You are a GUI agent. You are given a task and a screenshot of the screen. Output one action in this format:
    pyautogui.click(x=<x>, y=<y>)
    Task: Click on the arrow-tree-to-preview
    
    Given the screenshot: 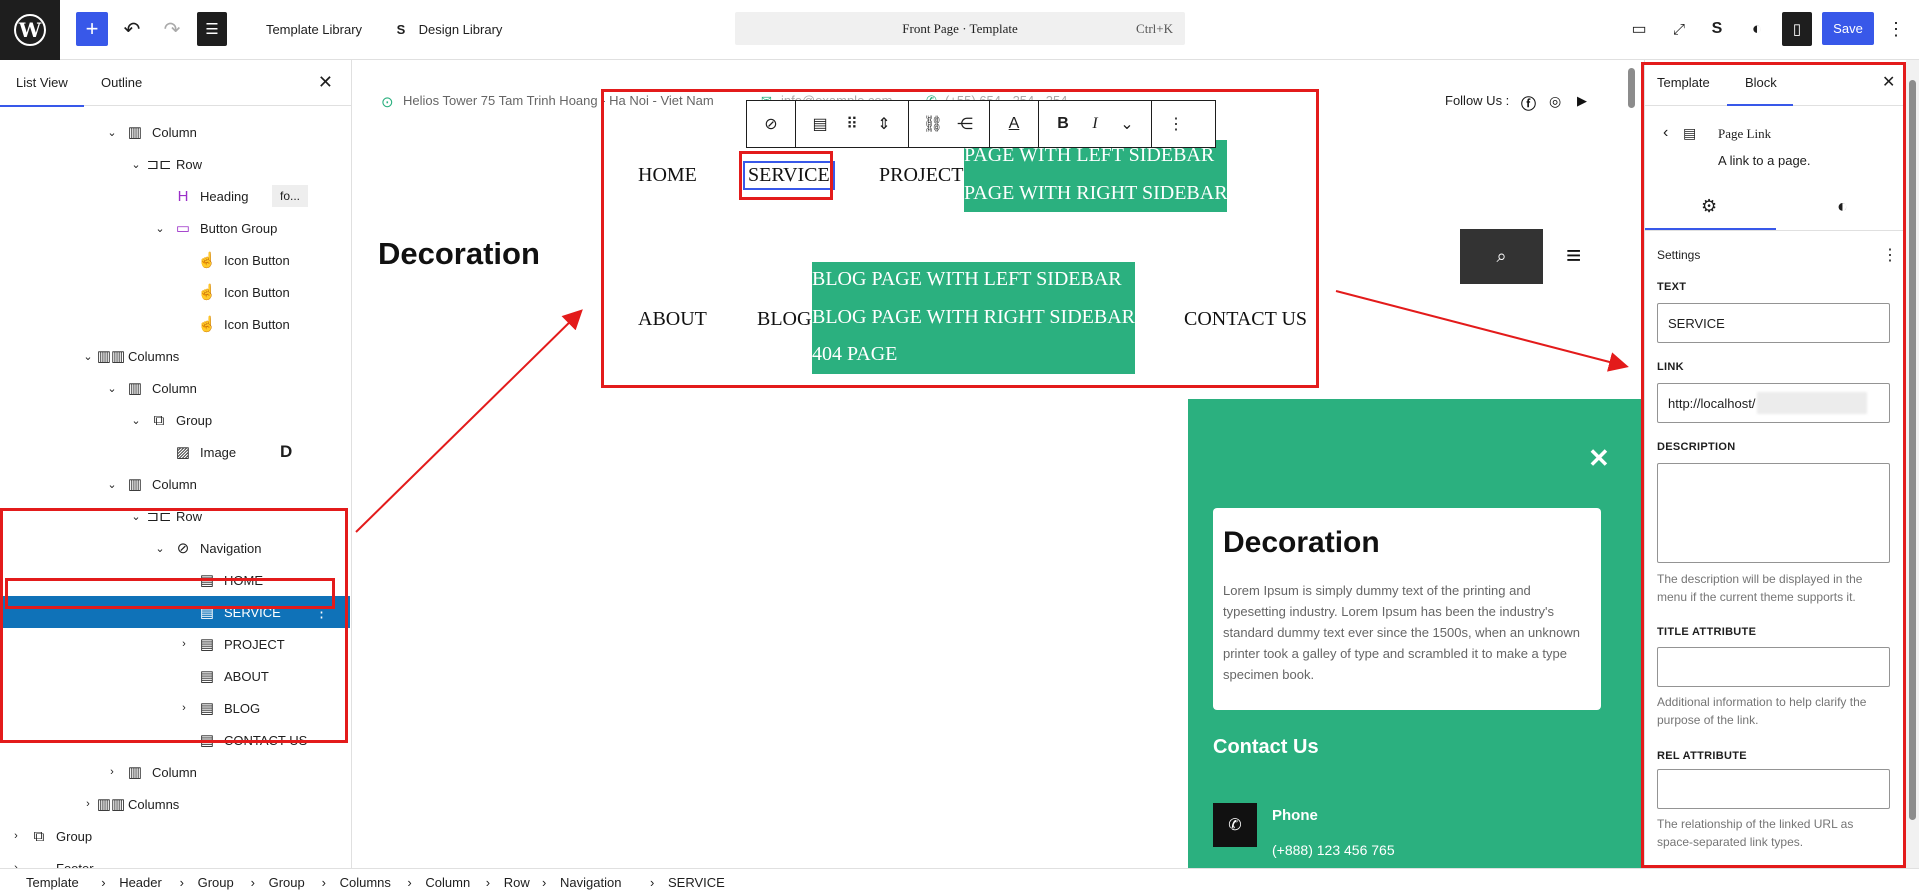 What is the action you would take?
    pyautogui.click(x=469, y=421)
    